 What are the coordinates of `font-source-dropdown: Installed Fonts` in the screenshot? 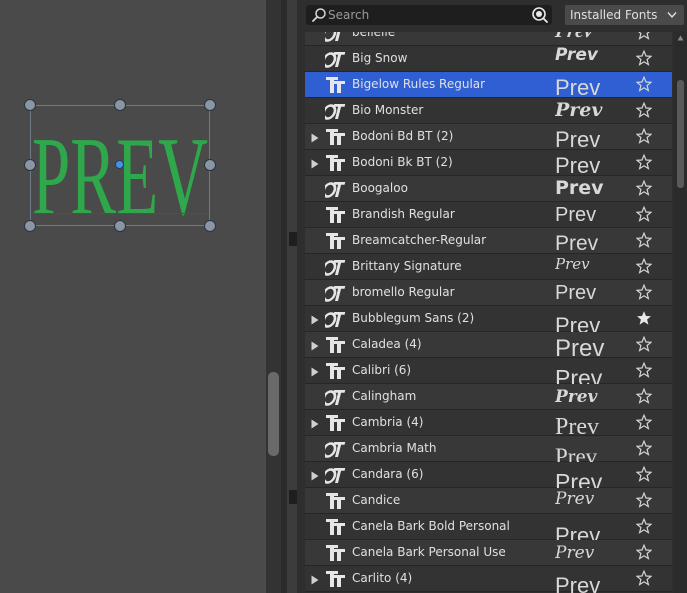 It's located at (624, 15).